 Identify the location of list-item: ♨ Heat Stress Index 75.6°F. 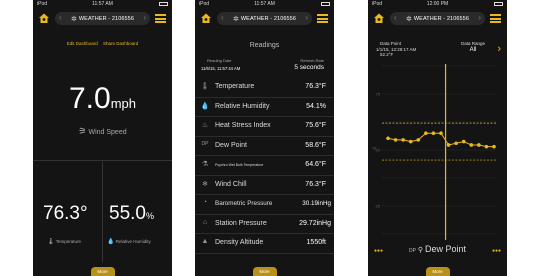
(264, 127).